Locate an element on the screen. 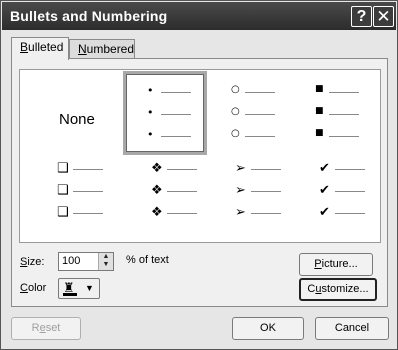 This screenshot has height=350, width=398. tab-numbered-mnemonic: N is located at coordinates (82, 49).